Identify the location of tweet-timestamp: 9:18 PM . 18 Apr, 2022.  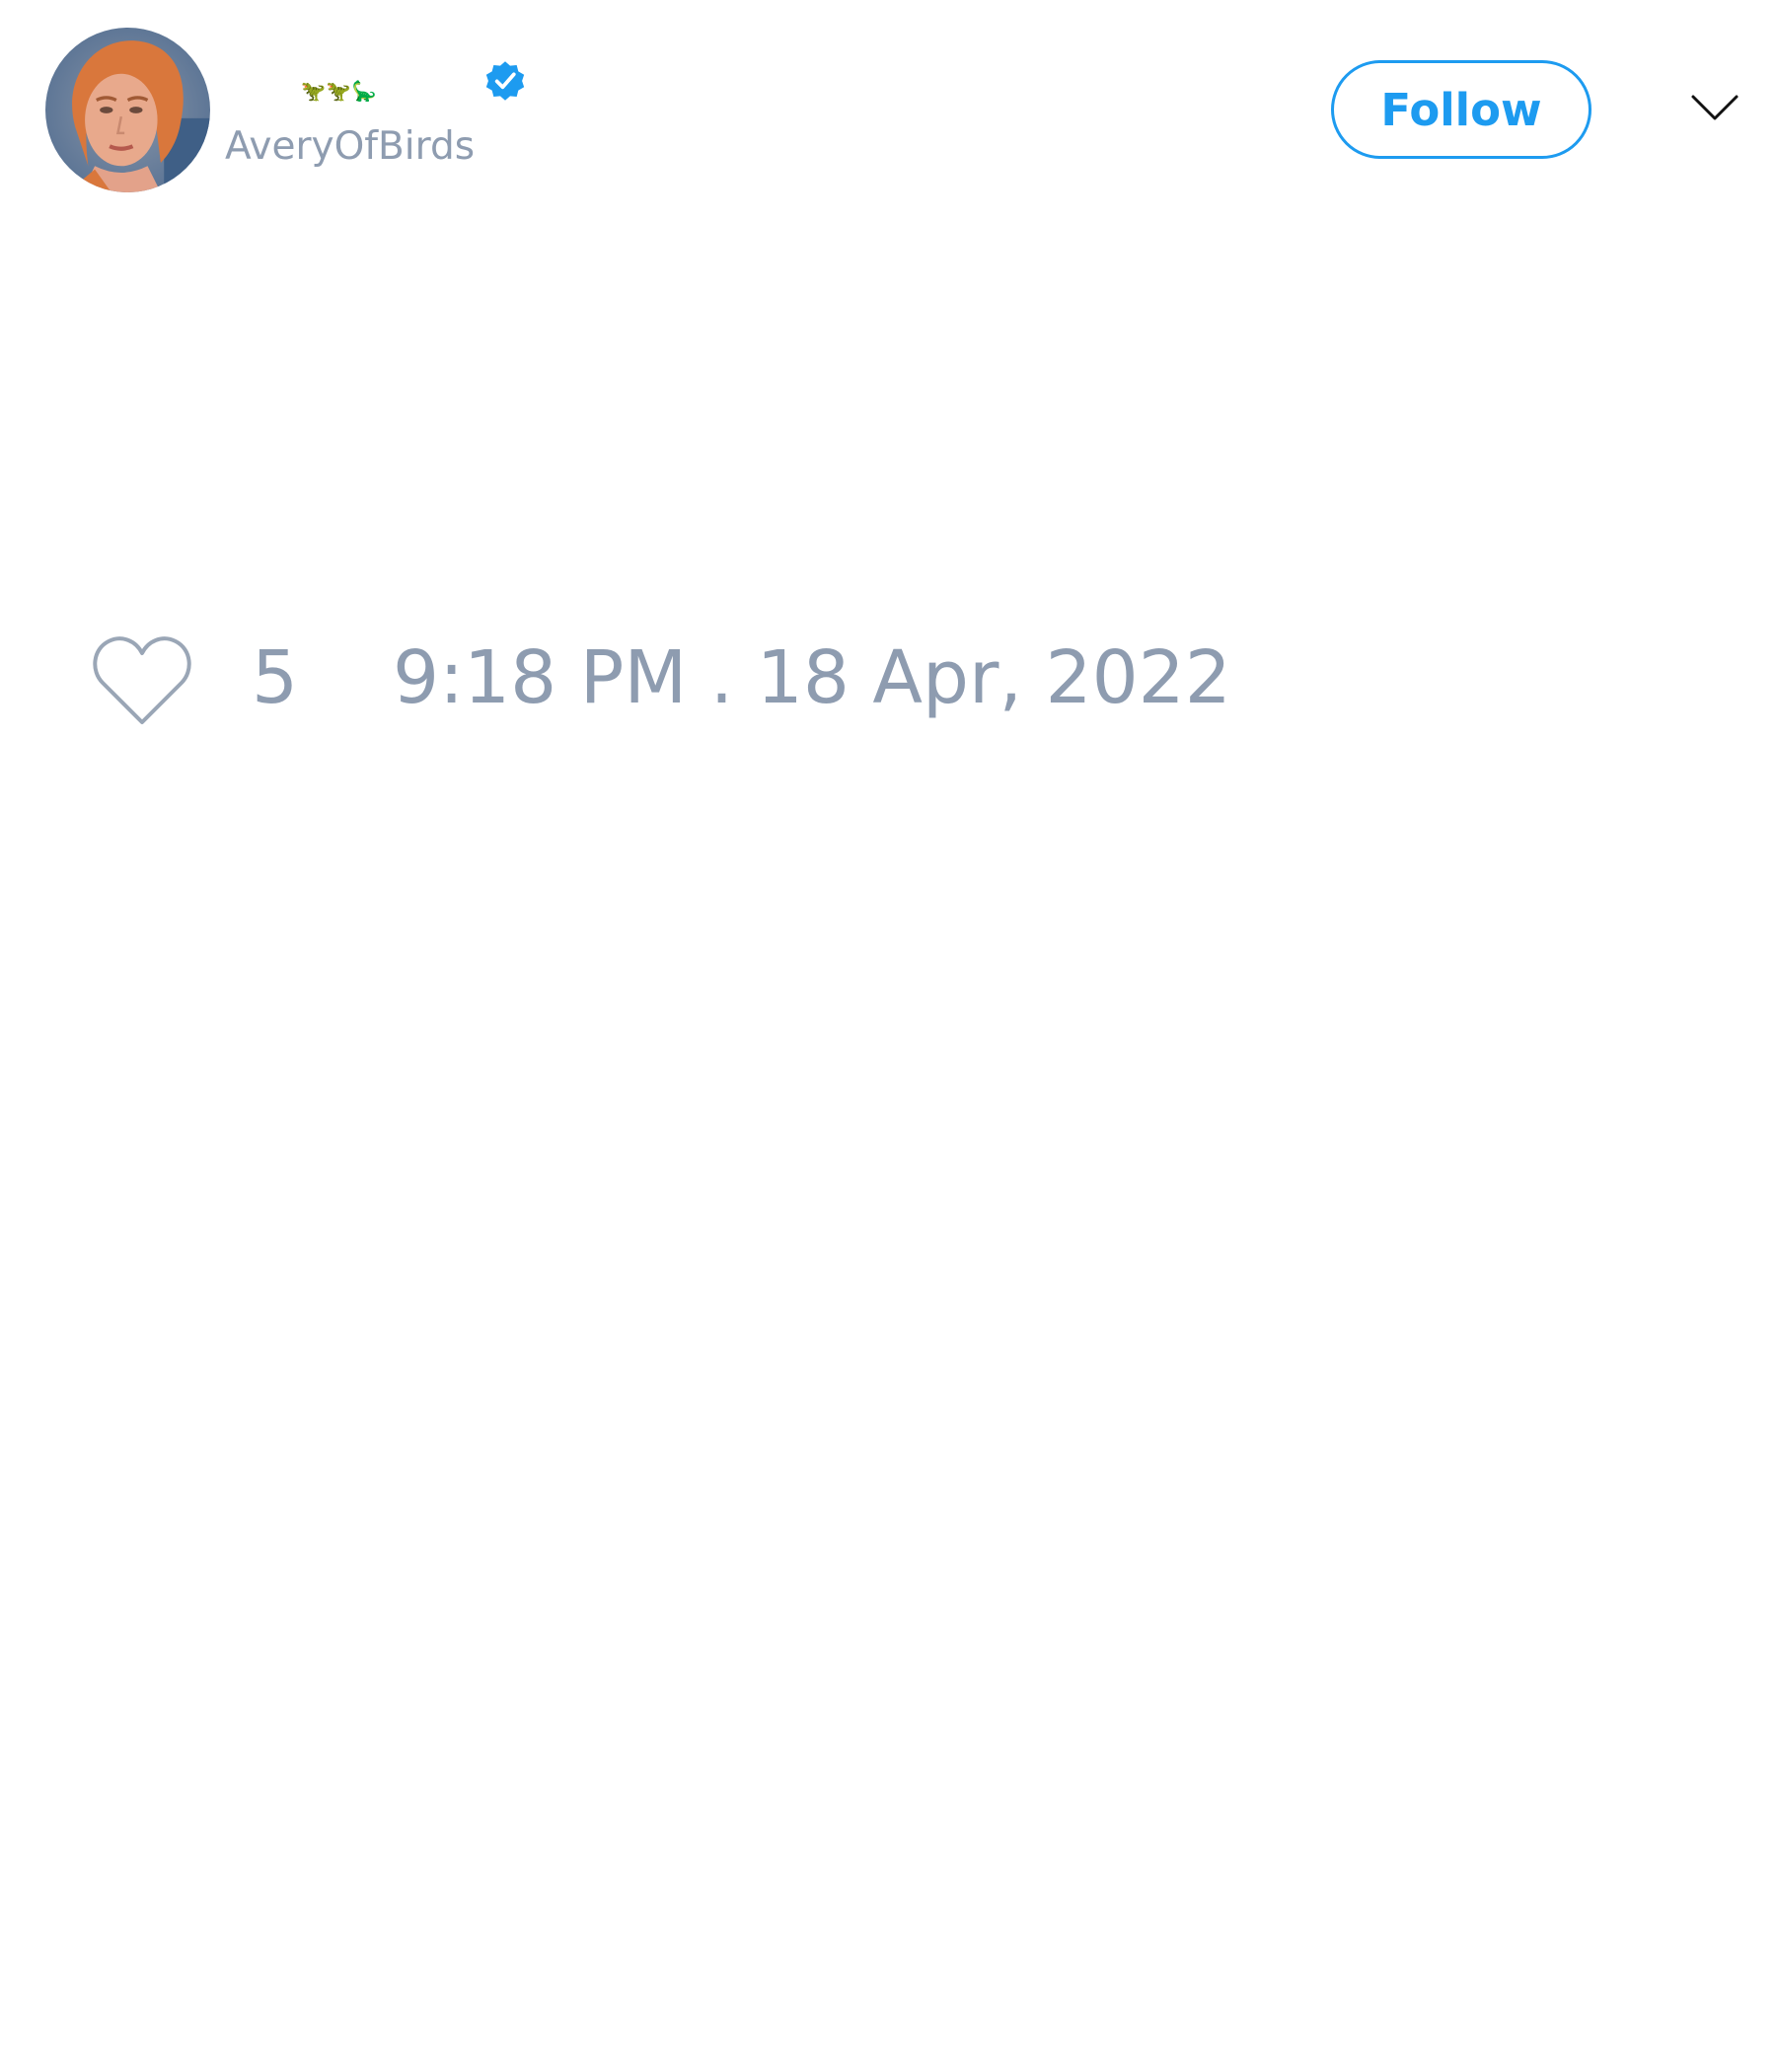
(812, 677).